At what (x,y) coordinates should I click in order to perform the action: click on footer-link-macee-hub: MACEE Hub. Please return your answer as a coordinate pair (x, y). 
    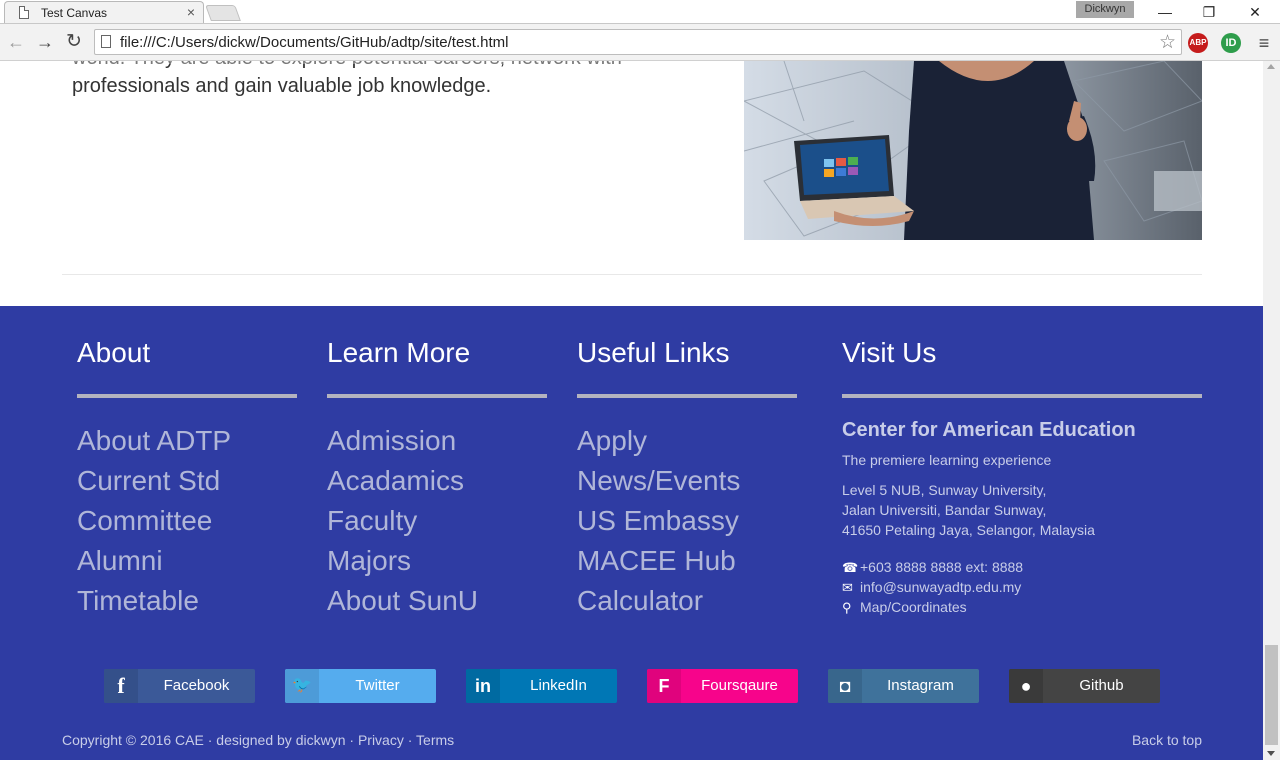
    Looking at the image, I should click on (658, 561).